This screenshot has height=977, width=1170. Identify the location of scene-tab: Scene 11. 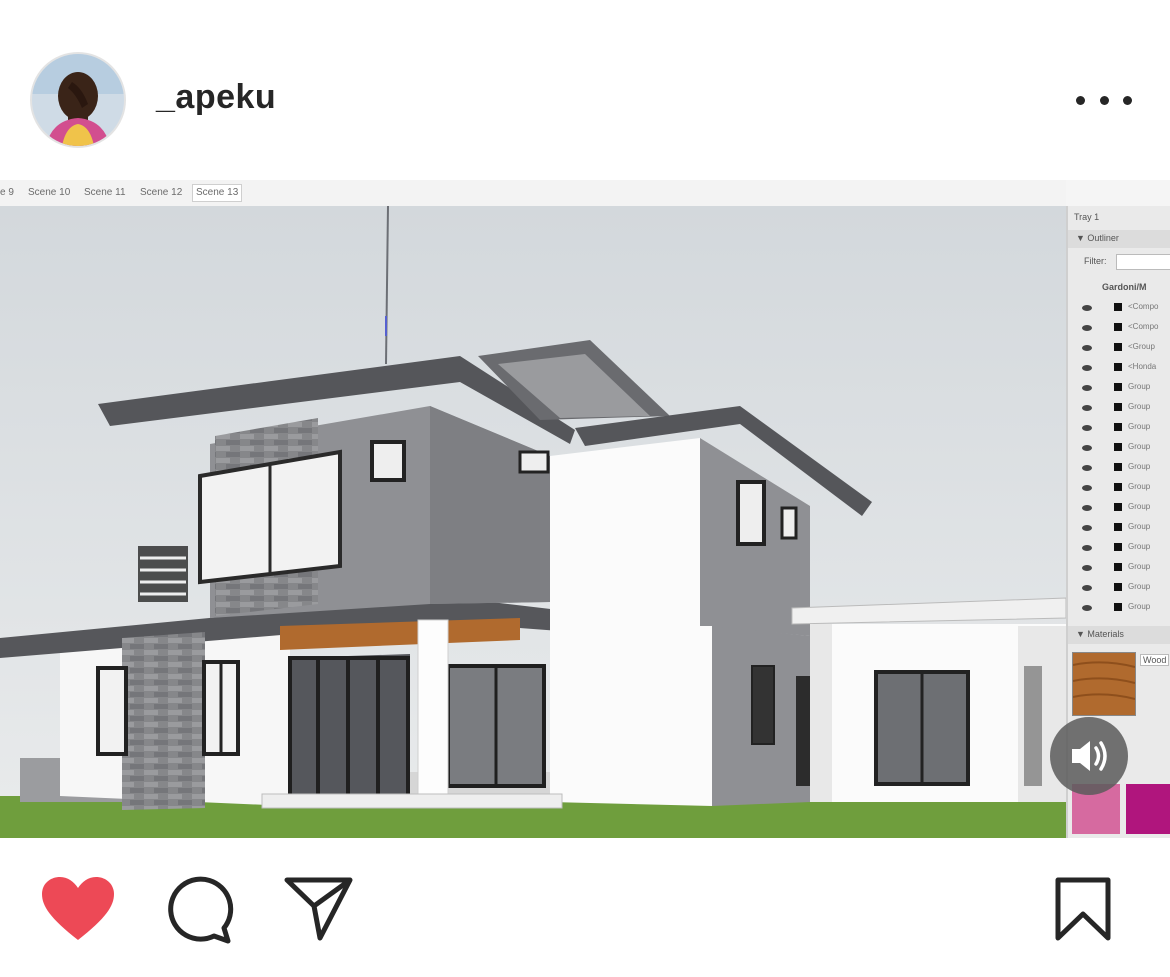
(105, 192).